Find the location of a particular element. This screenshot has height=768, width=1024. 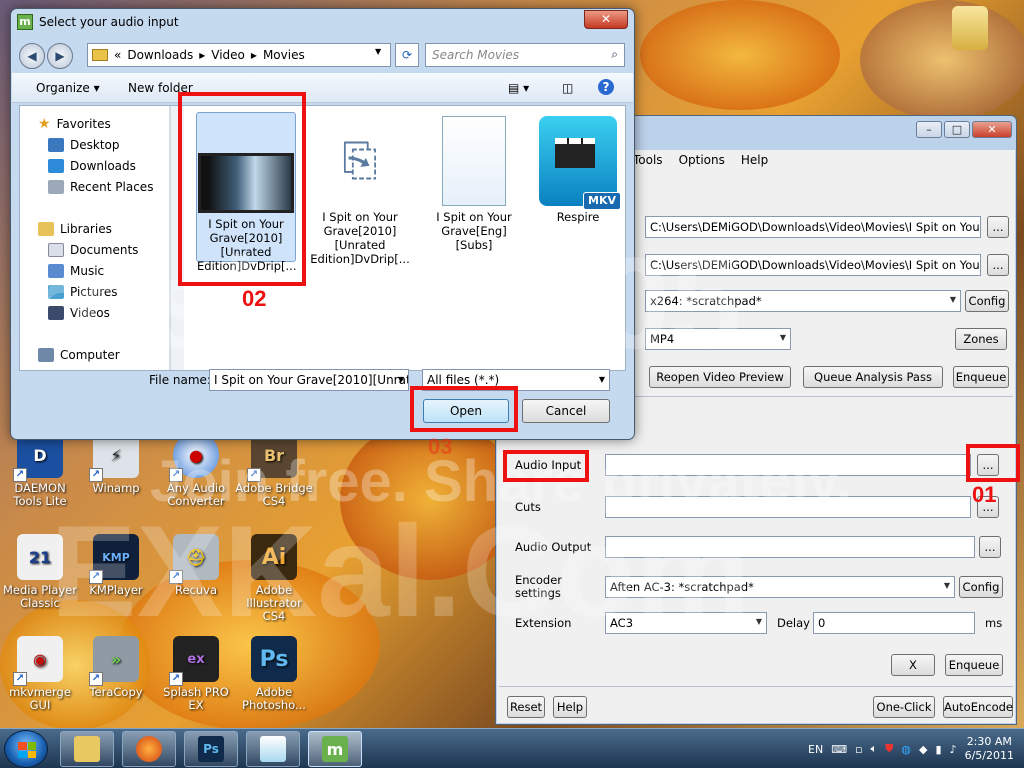

desktop-icon-kmplayer: KMP ↗ KMPlayer is located at coordinates (116, 565).